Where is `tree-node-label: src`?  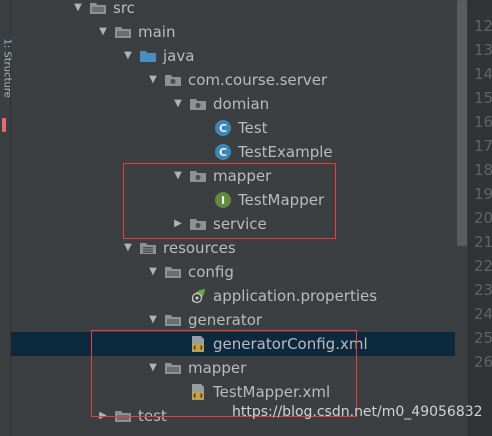
tree-node-label: src is located at coordinates (124, 8).